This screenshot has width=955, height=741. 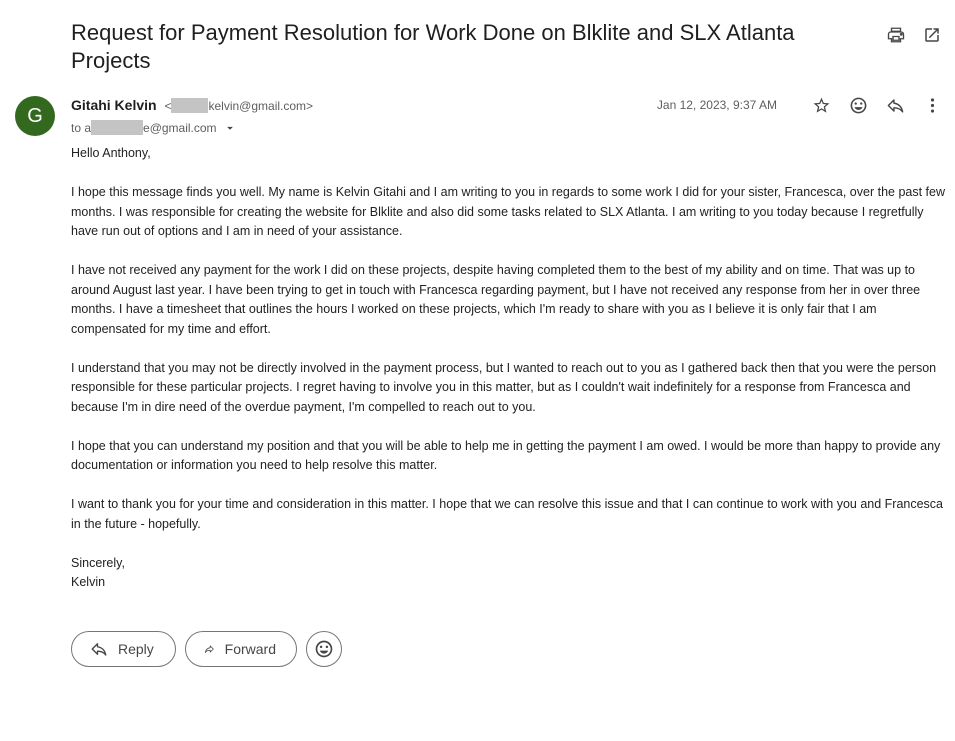 I want to click on reply-button-label: Reply, so click(x=136, y=649).